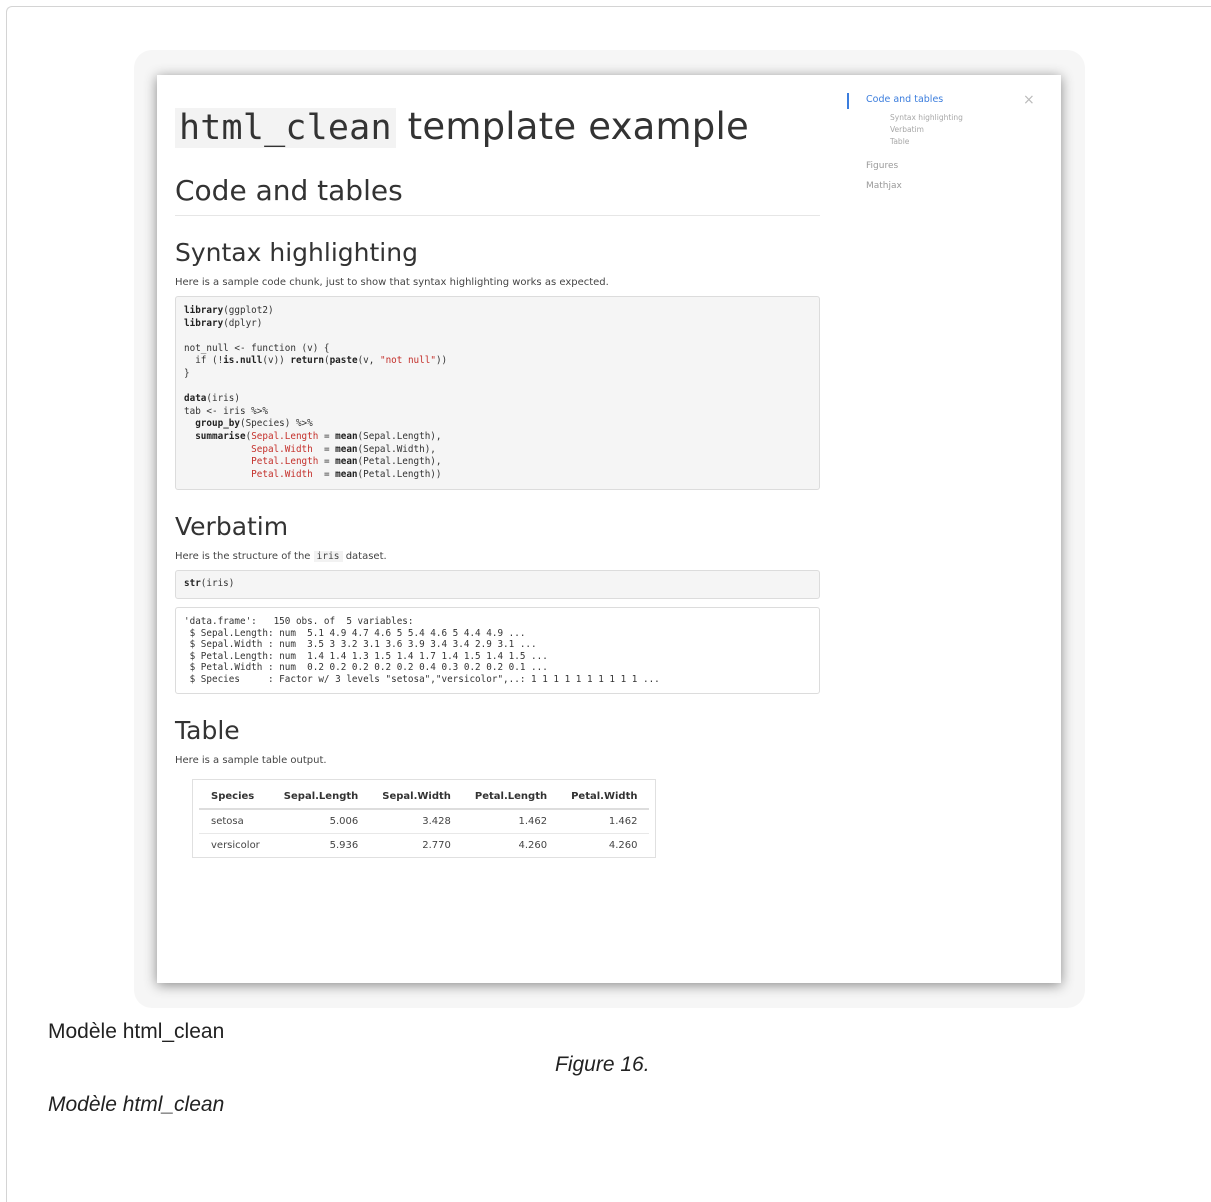 Image resolution: width=1211 pixels, height=1202 pixels. What do you see at coordinates (285, 128) in the screenshot?
I see `title-code: html_clean` at bounding box center [285, 128].